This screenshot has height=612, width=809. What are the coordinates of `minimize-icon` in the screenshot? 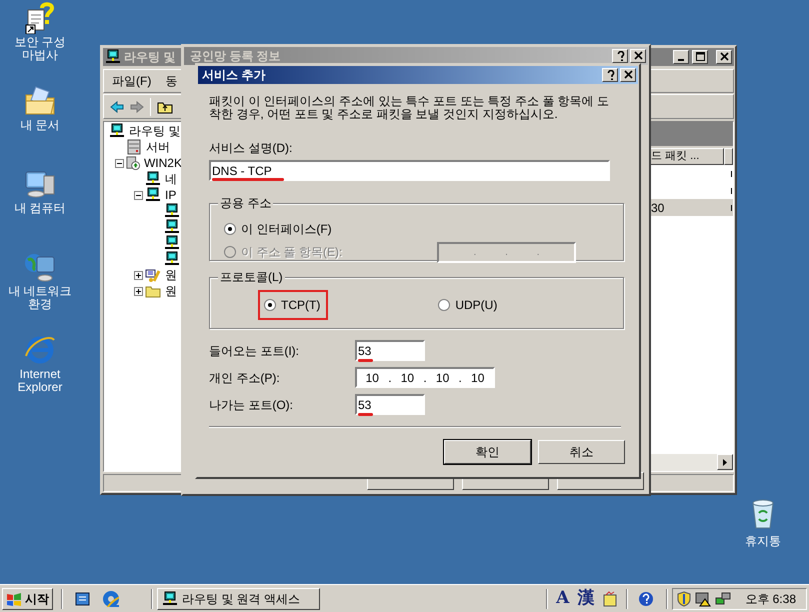 It's located at (681, 60).